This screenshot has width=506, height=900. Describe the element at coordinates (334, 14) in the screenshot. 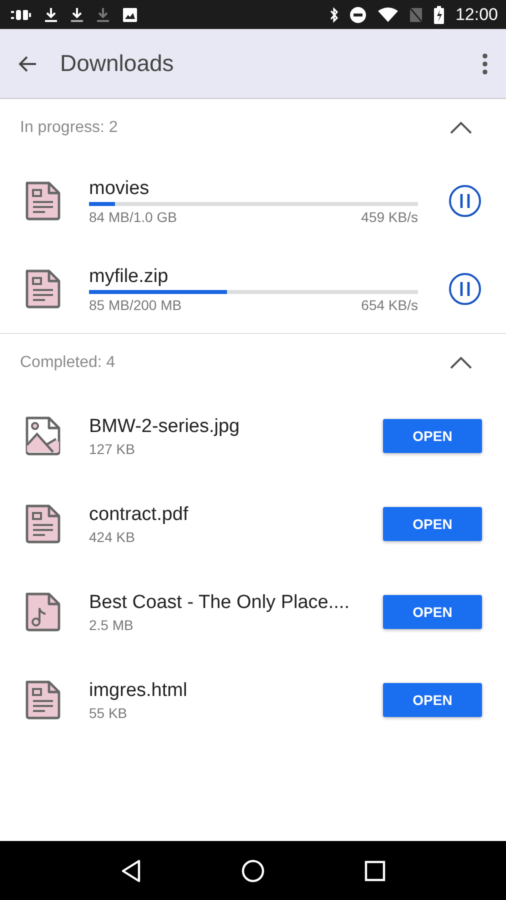

I see `bluetooth-icon` at that location.